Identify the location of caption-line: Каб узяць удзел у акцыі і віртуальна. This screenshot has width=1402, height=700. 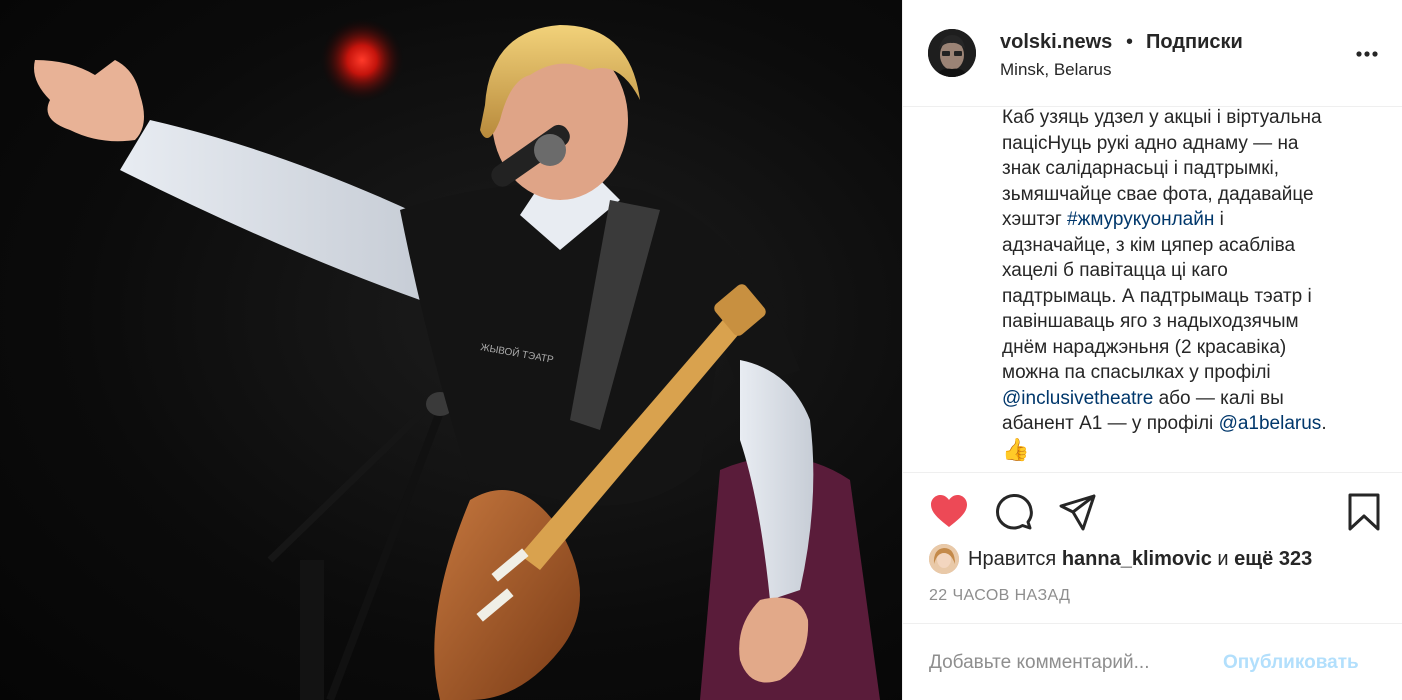
(1198, 118).